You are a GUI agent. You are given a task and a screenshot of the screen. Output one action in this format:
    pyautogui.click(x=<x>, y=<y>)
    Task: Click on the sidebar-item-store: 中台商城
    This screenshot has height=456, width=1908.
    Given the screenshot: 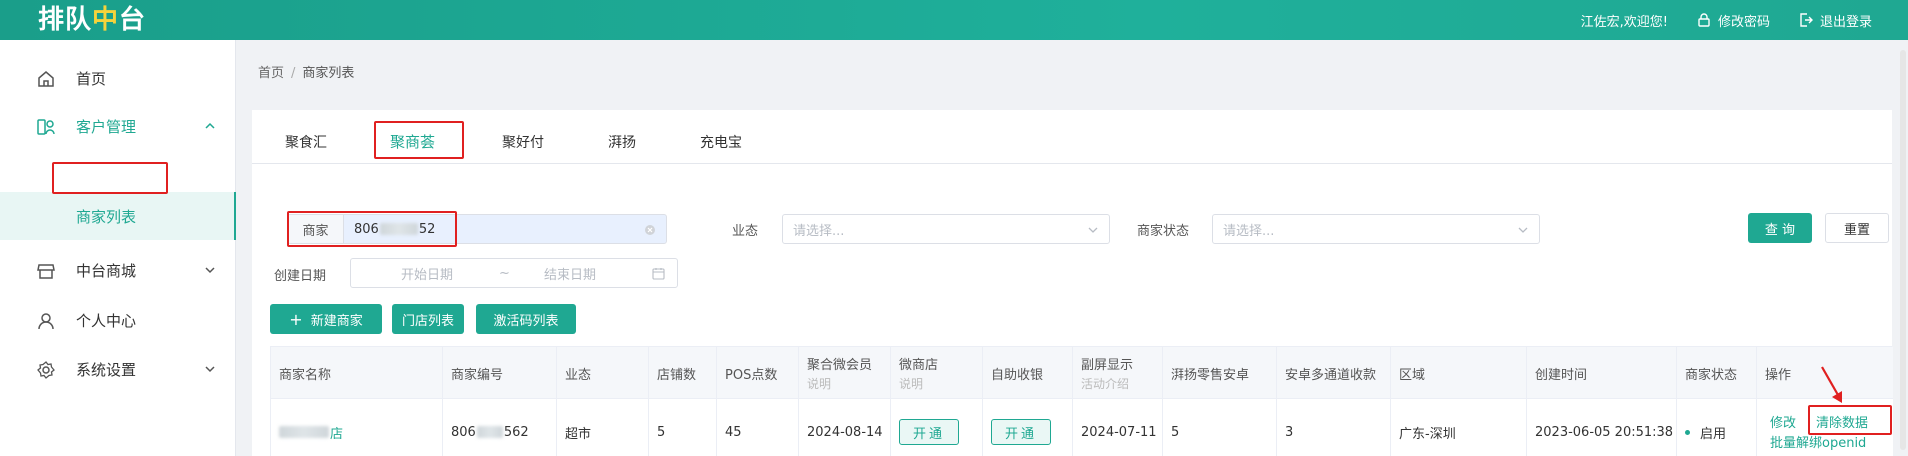 What is the action you would take?
    pyautogui.click(x=118, y=270)
    